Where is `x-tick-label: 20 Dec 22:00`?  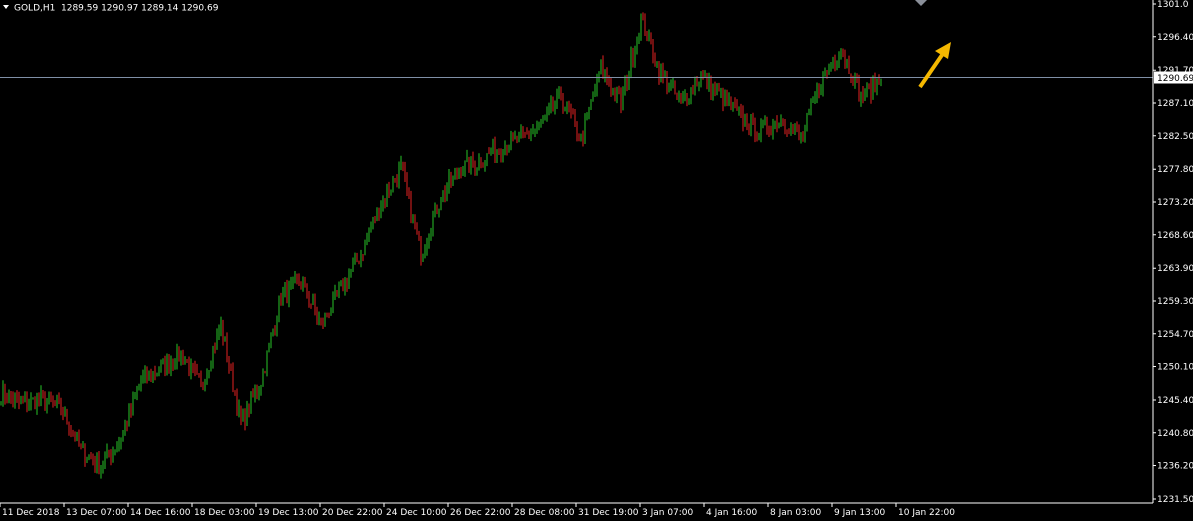
x-tick-label: 20 Dec 22:00 is located at coordinates (352, 513).